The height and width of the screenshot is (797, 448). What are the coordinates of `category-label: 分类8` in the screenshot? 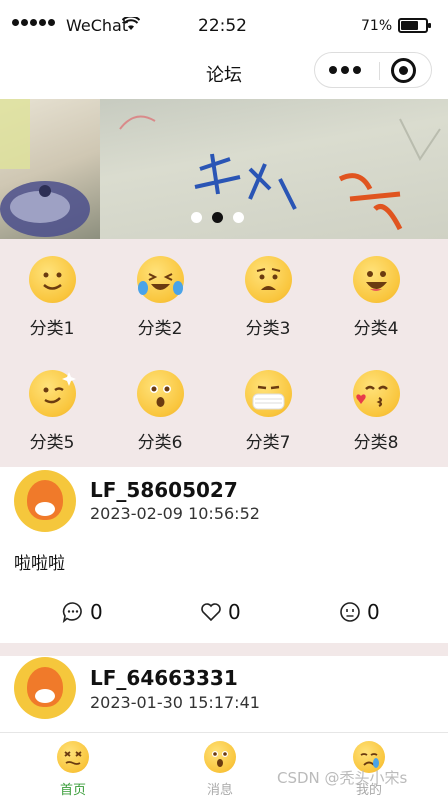 It's located at (376, 443).